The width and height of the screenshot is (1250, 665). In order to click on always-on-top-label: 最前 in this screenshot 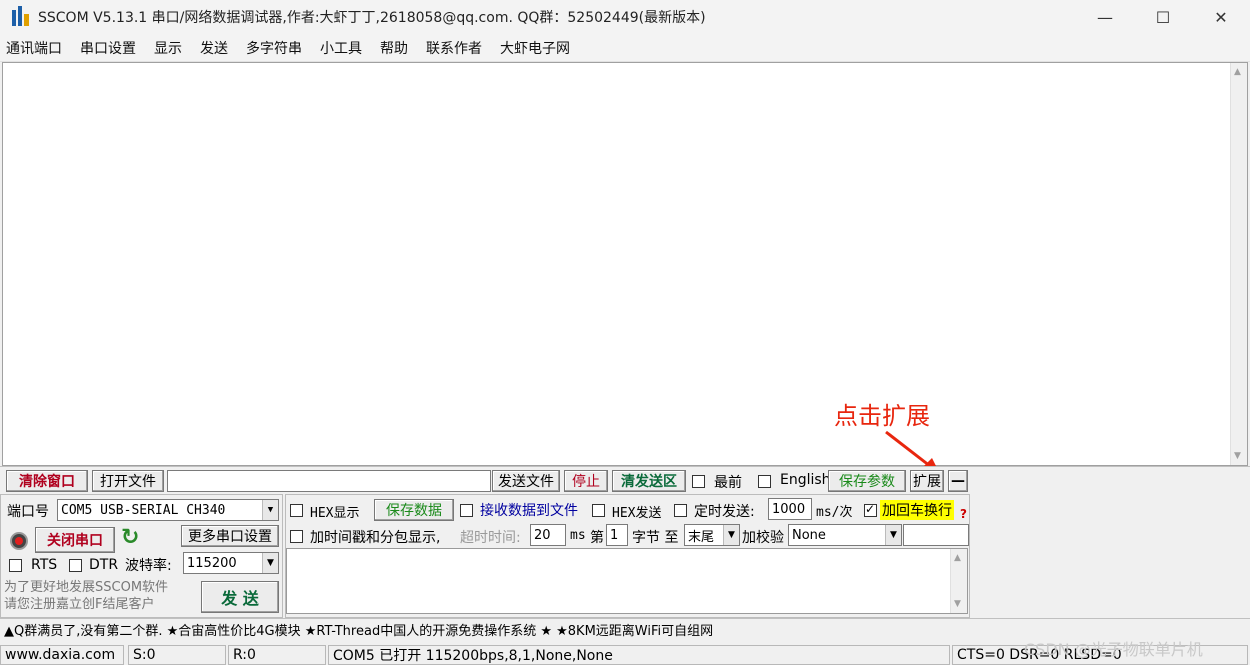, I will do `click(728, 483)`.